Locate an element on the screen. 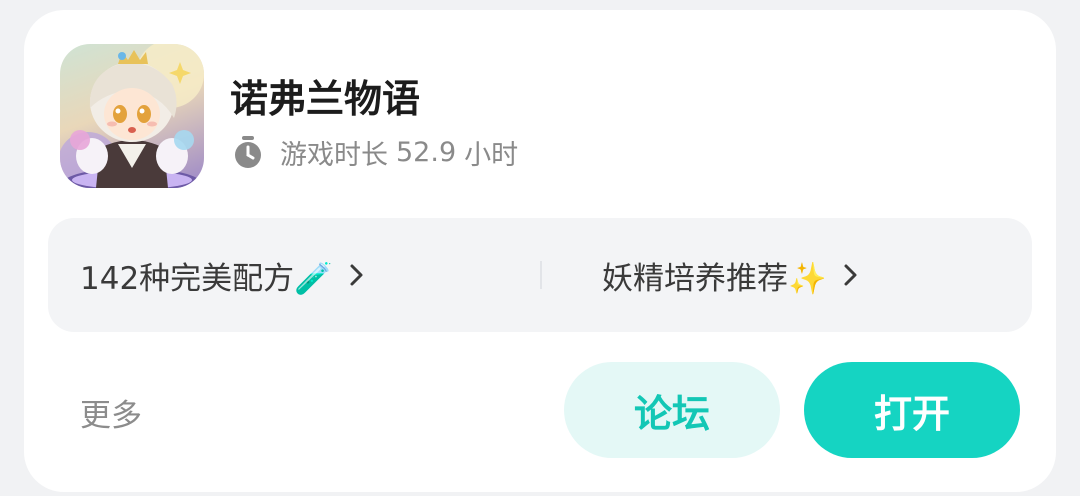 The image size is (1080, 496). playtime-row: 游戏时长 52.9 小时 is located at coordinates (374, 152).